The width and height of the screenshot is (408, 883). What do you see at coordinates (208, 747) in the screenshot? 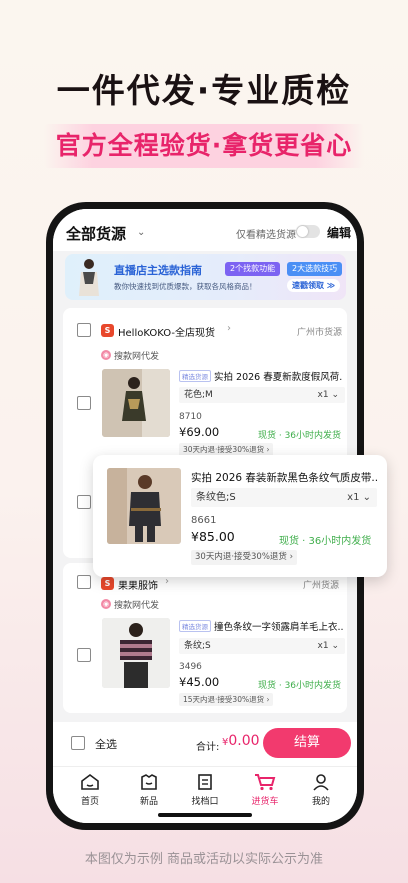
I see `total-label: 合计:` at bounding box center [208, 747].